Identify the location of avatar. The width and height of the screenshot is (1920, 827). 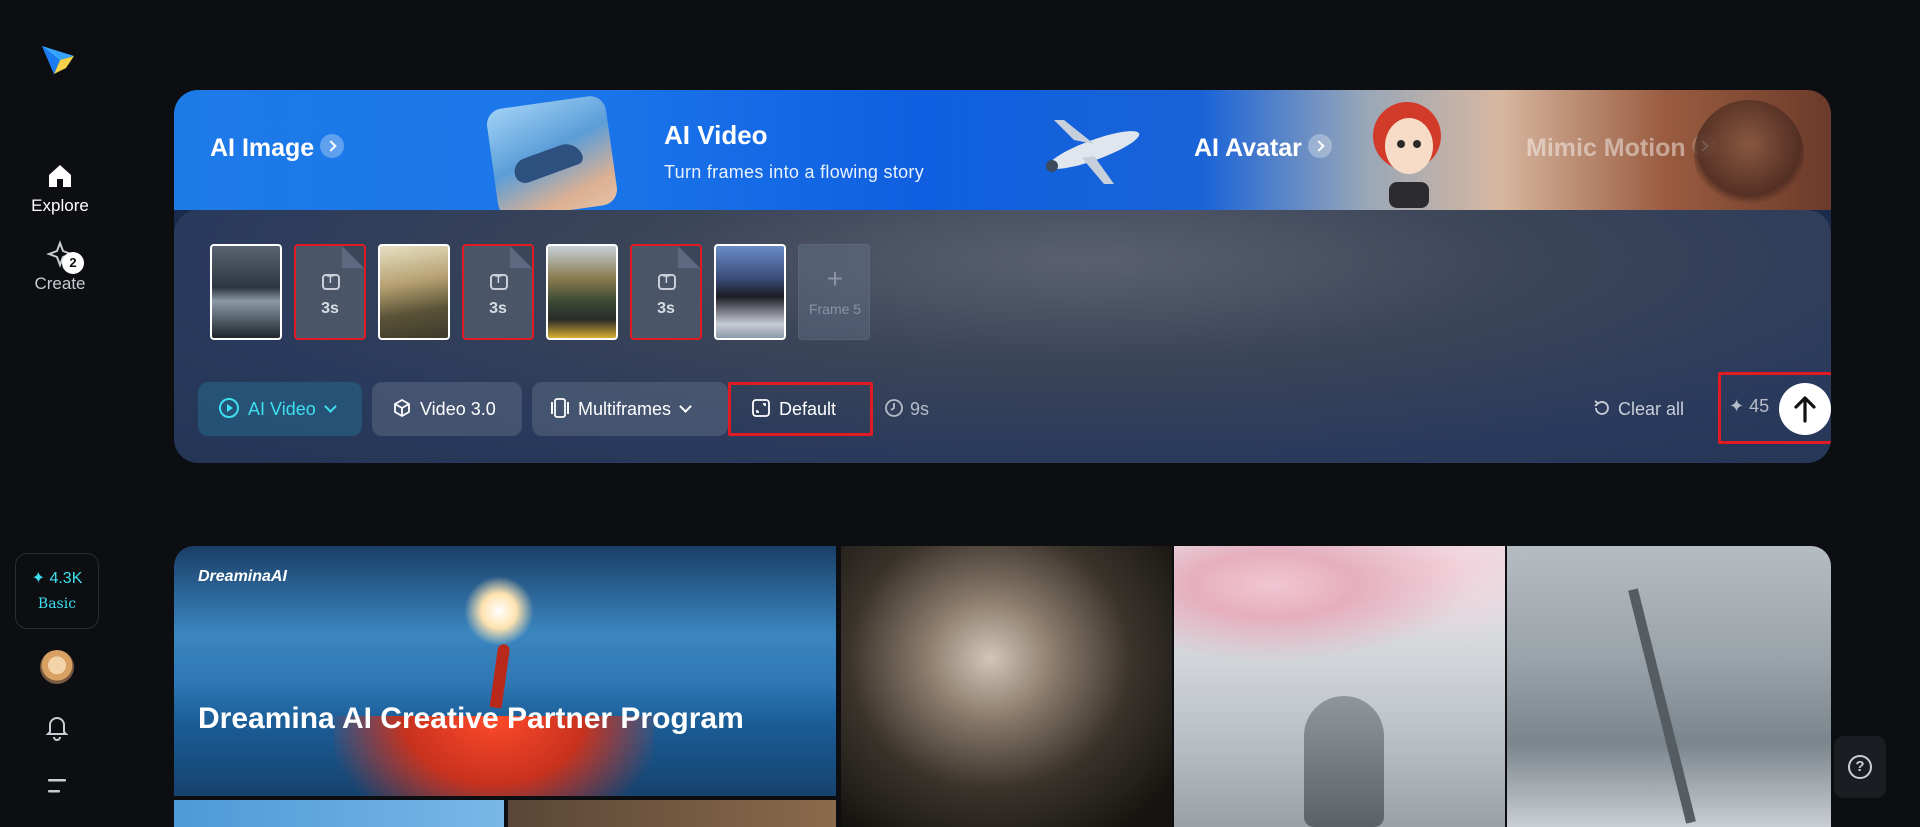
(57, 667).